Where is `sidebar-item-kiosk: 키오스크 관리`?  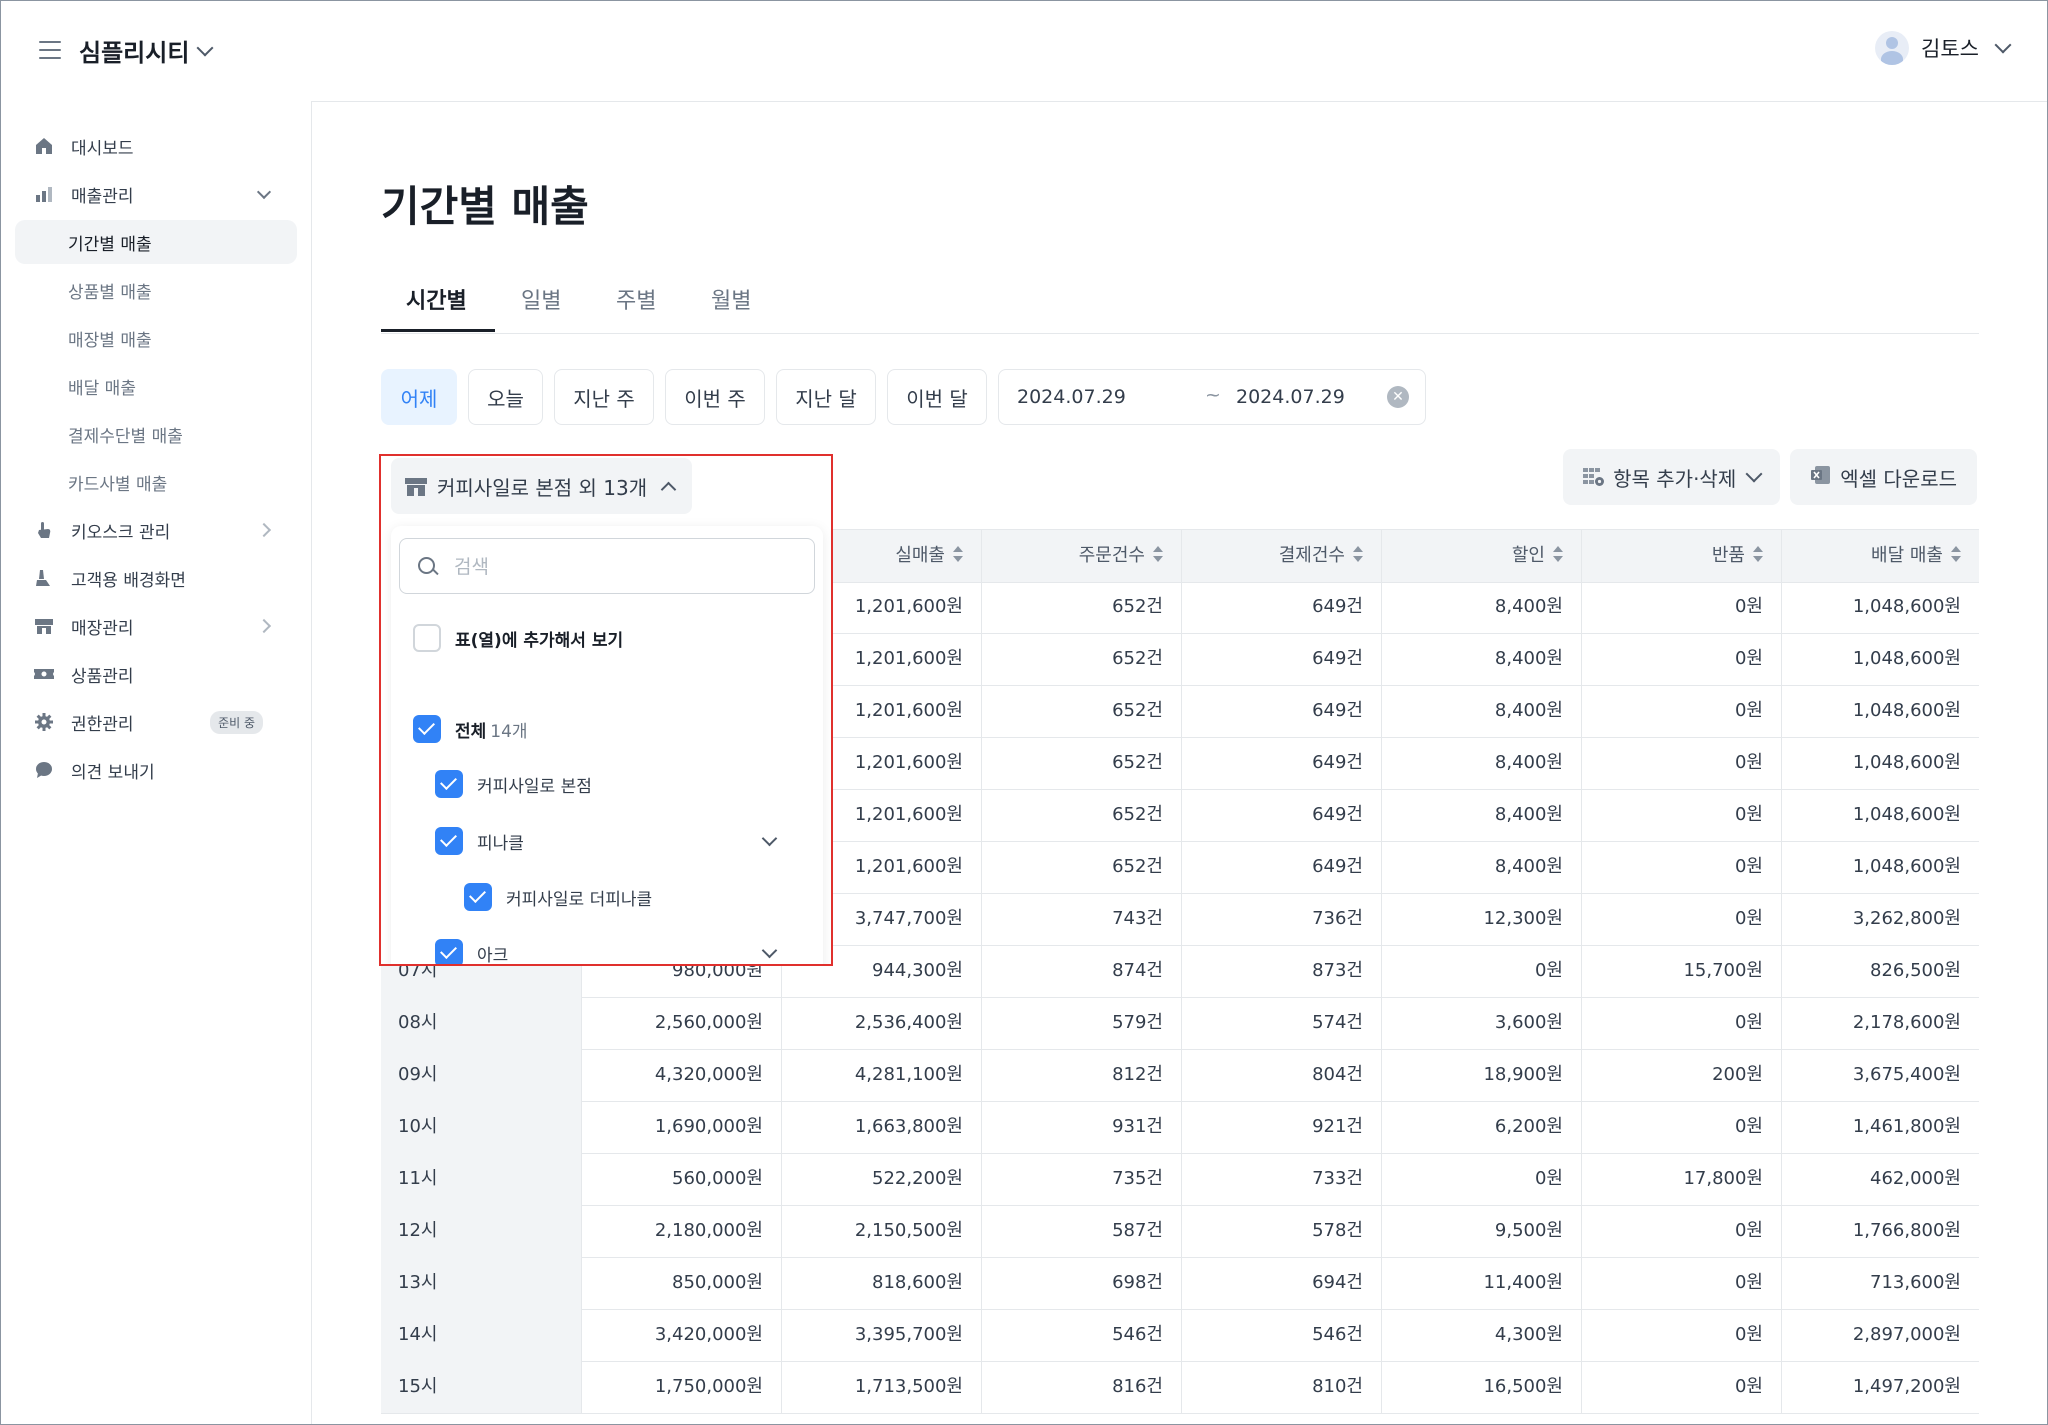
sidebar-item-kiosk: 키오스크 관리 is located at coordinates (156, 530).